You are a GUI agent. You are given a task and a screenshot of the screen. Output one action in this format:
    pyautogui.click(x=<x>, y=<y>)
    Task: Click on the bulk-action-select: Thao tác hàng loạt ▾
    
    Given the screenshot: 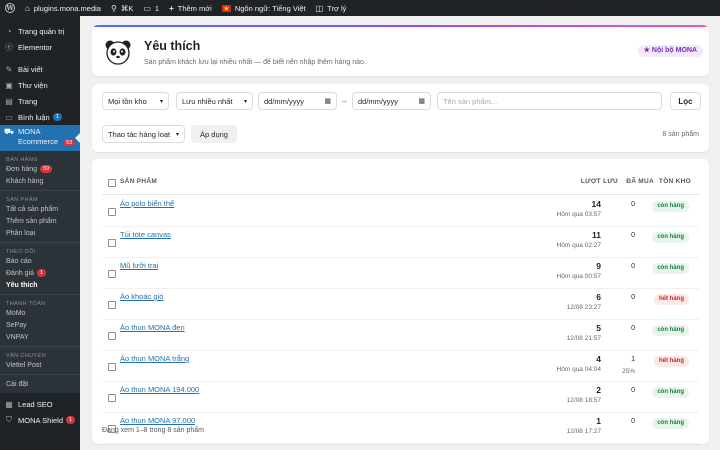 What is the action you would take?
    pyautogui.click(x=143, y=134)
    